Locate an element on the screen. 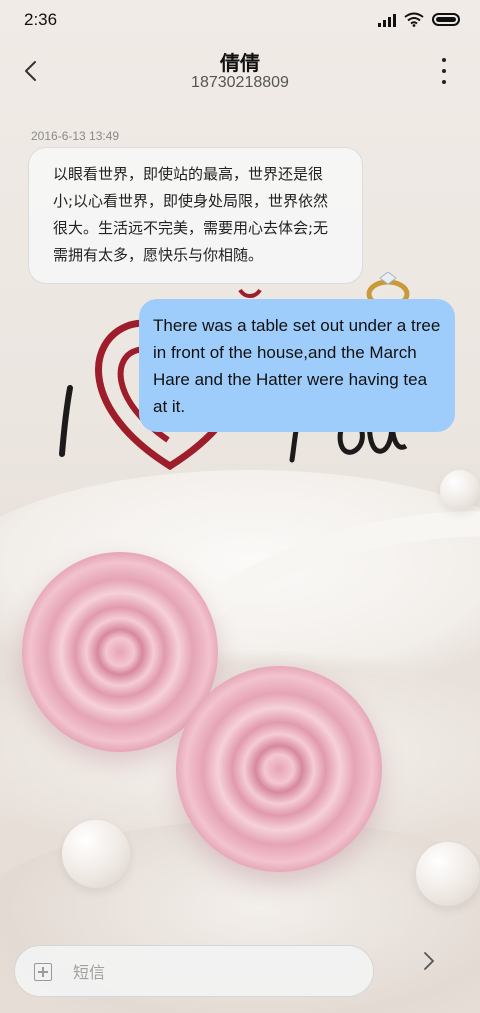 The image size is (480, 1013). status-bar: 2:36 is located at coordinates (240, 22).